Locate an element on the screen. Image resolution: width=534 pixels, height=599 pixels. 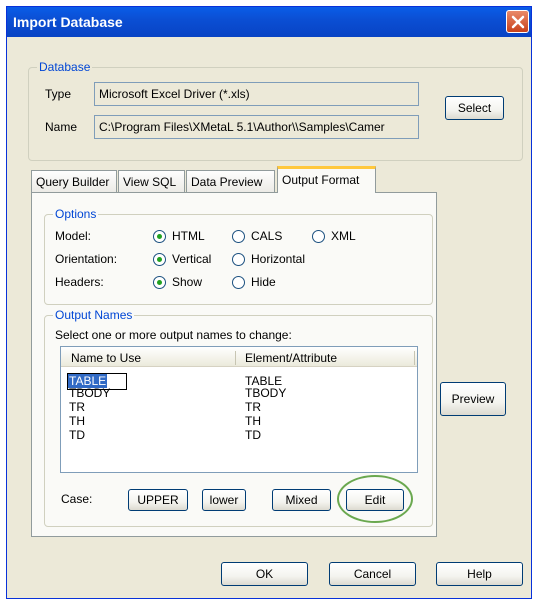
element-cell: TD is located at coordinates (253, 435).